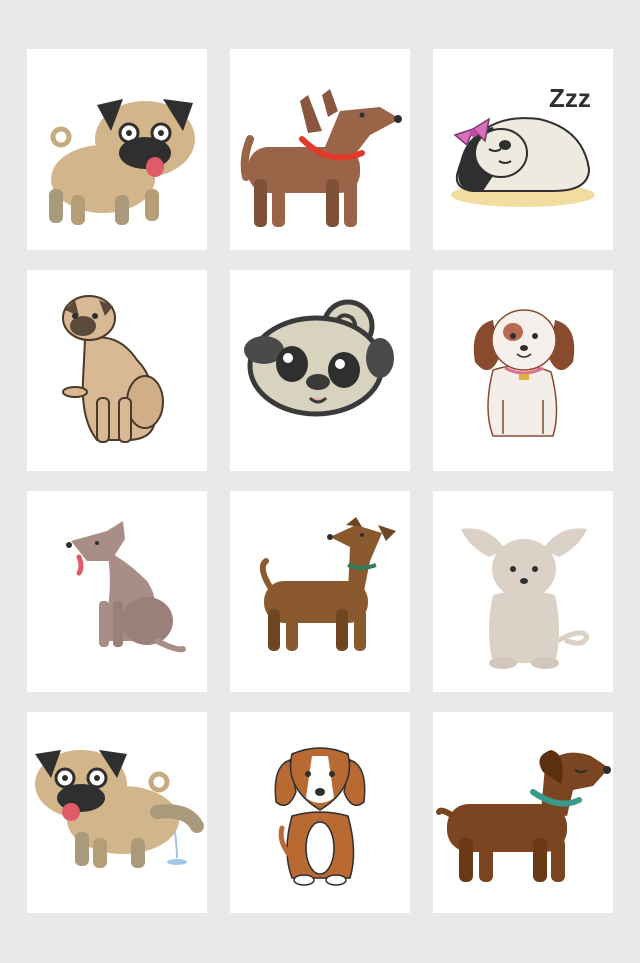  Describe the element at coordinates (524, 373) in the screenshot. I see `spaniel-puppy-illustration` at that location.